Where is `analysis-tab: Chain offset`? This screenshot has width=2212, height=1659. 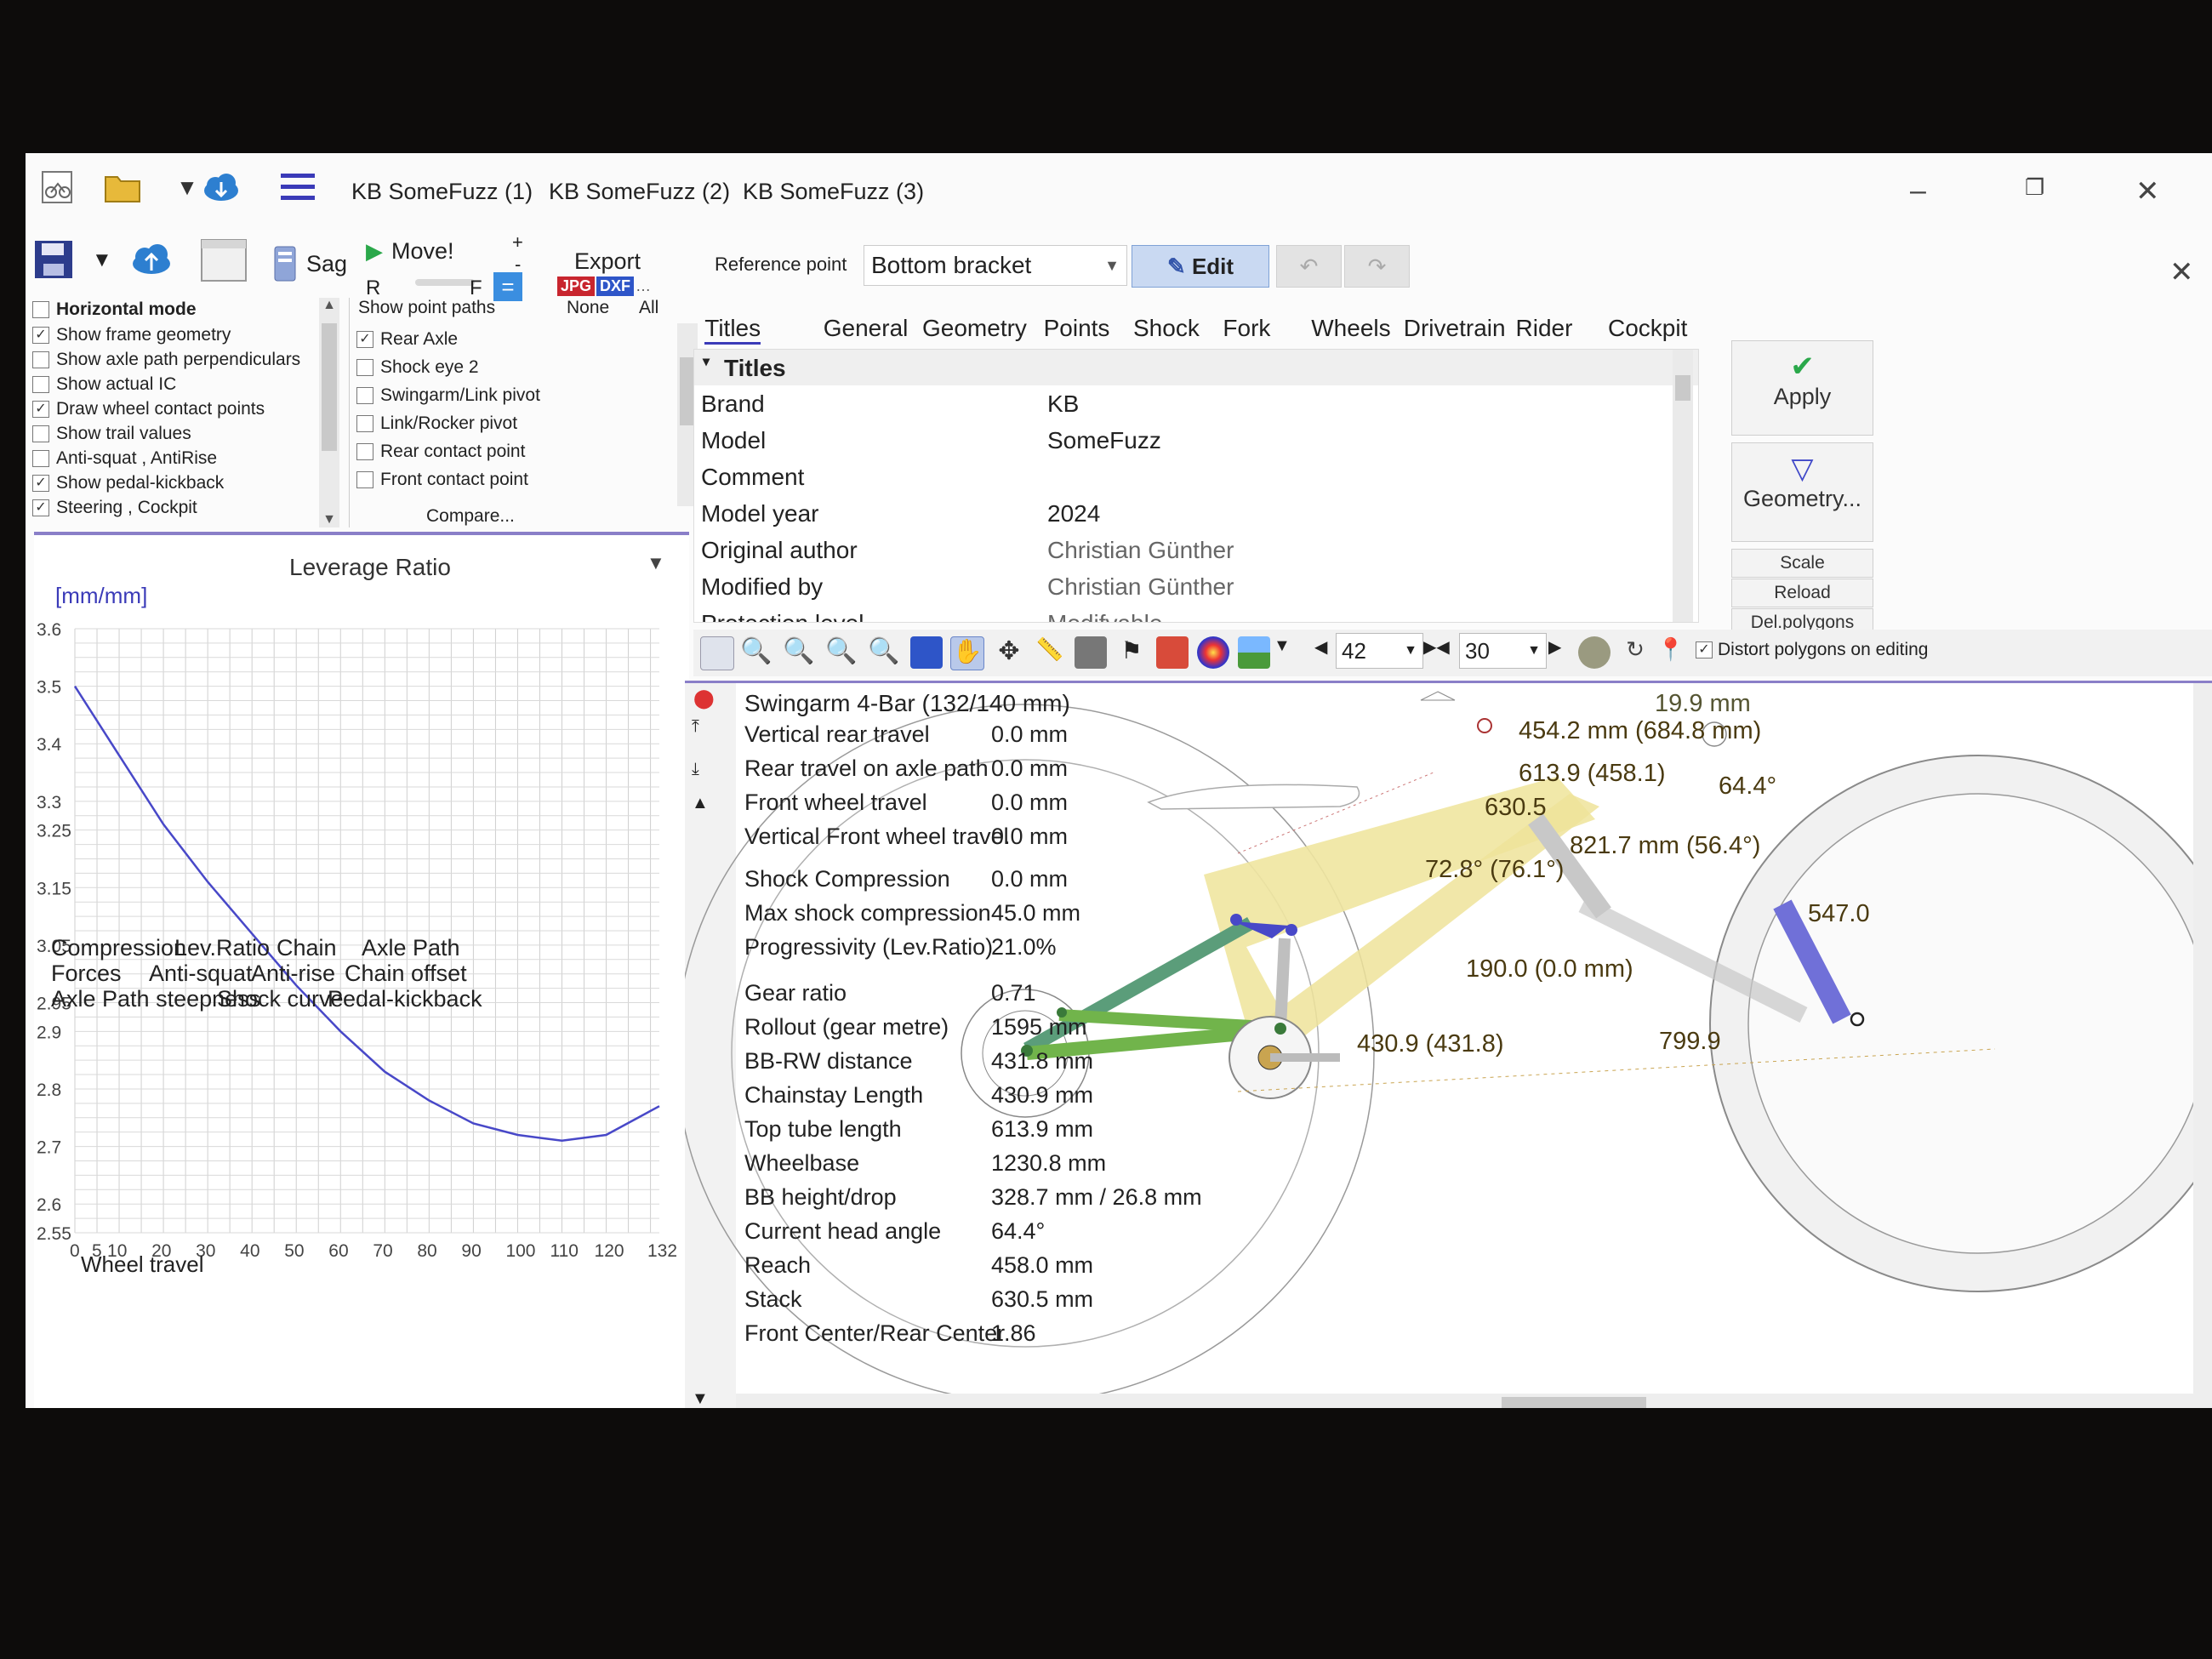
analysis-tab: Chain offset is located at coordinates (406, 974).